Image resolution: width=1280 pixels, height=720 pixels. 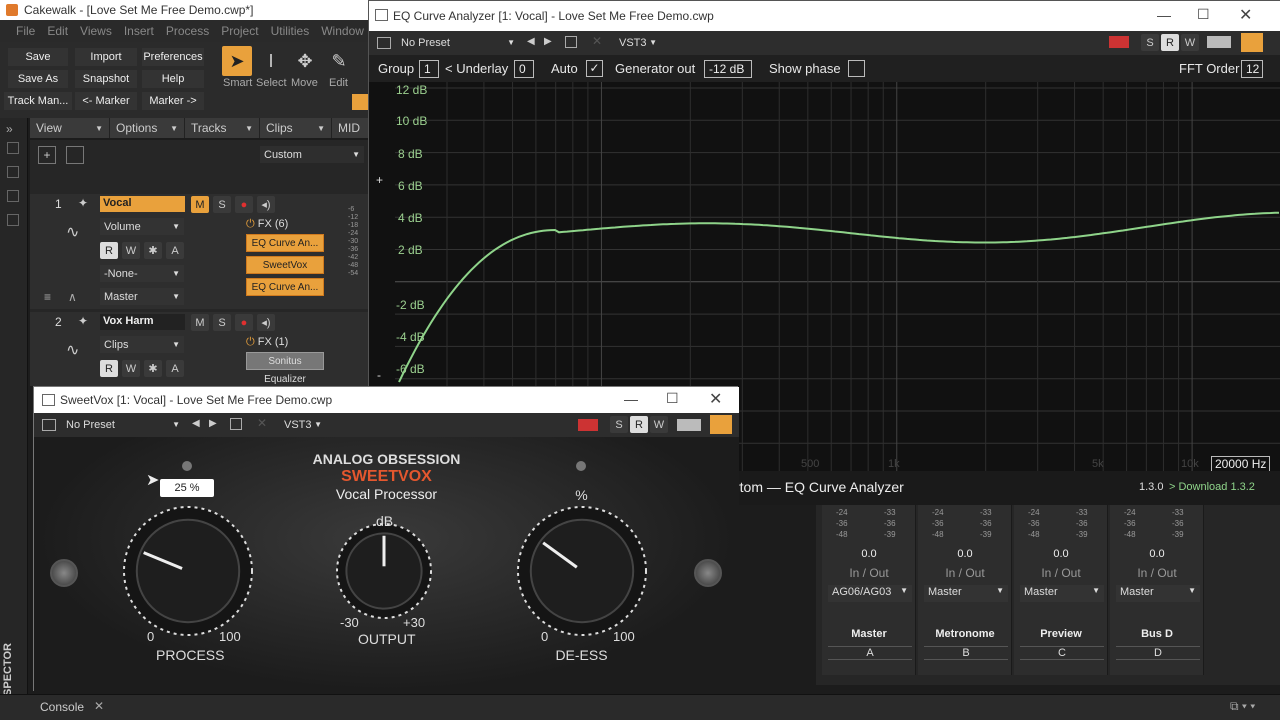 I want to click on mute-button: M, so click(x=200, y=322).